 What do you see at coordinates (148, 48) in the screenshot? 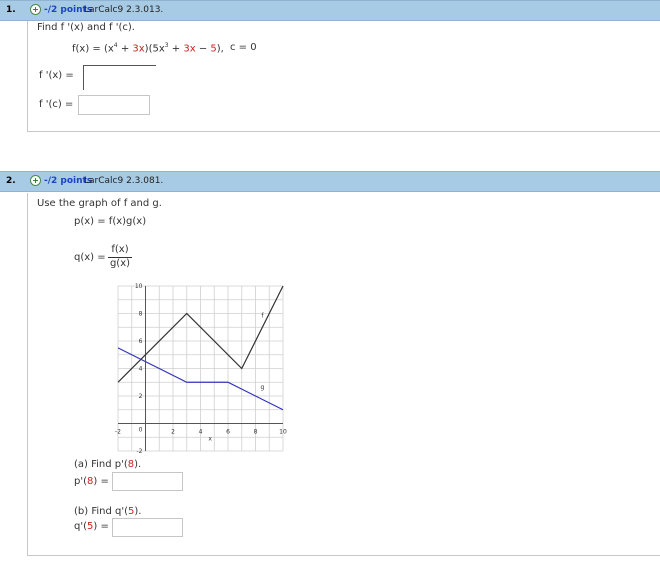
I see `q1-function: f(x) = (x4 + 3x)(5x3 + 3x − 5),` at bounding box center [148, 48].